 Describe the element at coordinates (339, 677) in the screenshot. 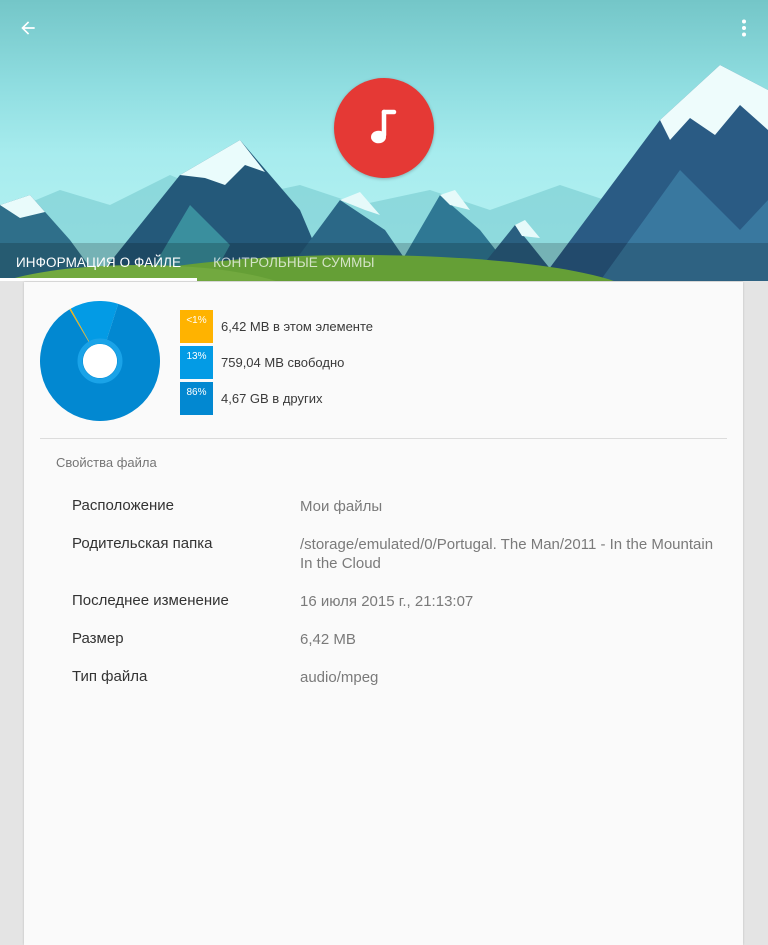

I see `property-value-file-type: audio/mpeg` at that location.